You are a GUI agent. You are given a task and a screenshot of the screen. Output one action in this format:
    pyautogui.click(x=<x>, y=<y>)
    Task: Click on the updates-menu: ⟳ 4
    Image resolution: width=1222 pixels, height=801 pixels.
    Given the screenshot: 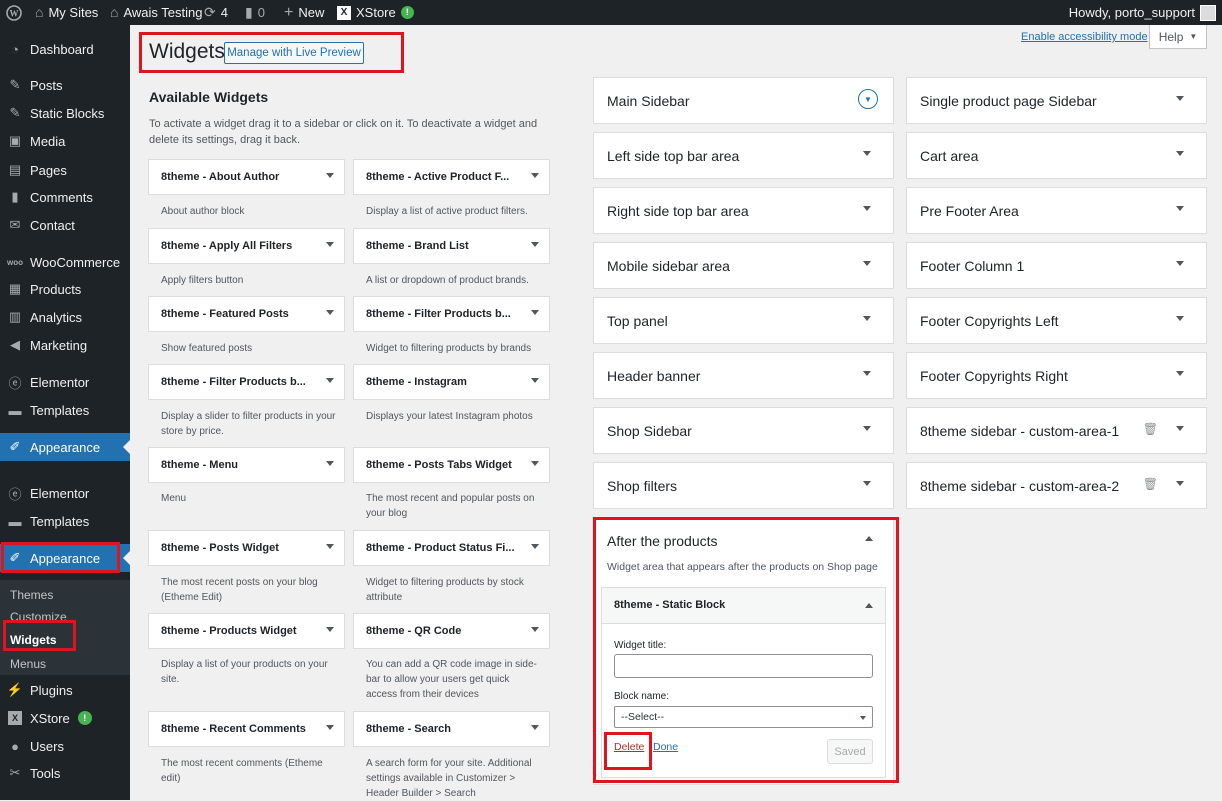 What is the action you would take?
    pyautogui.click(x=216, y=12)
    